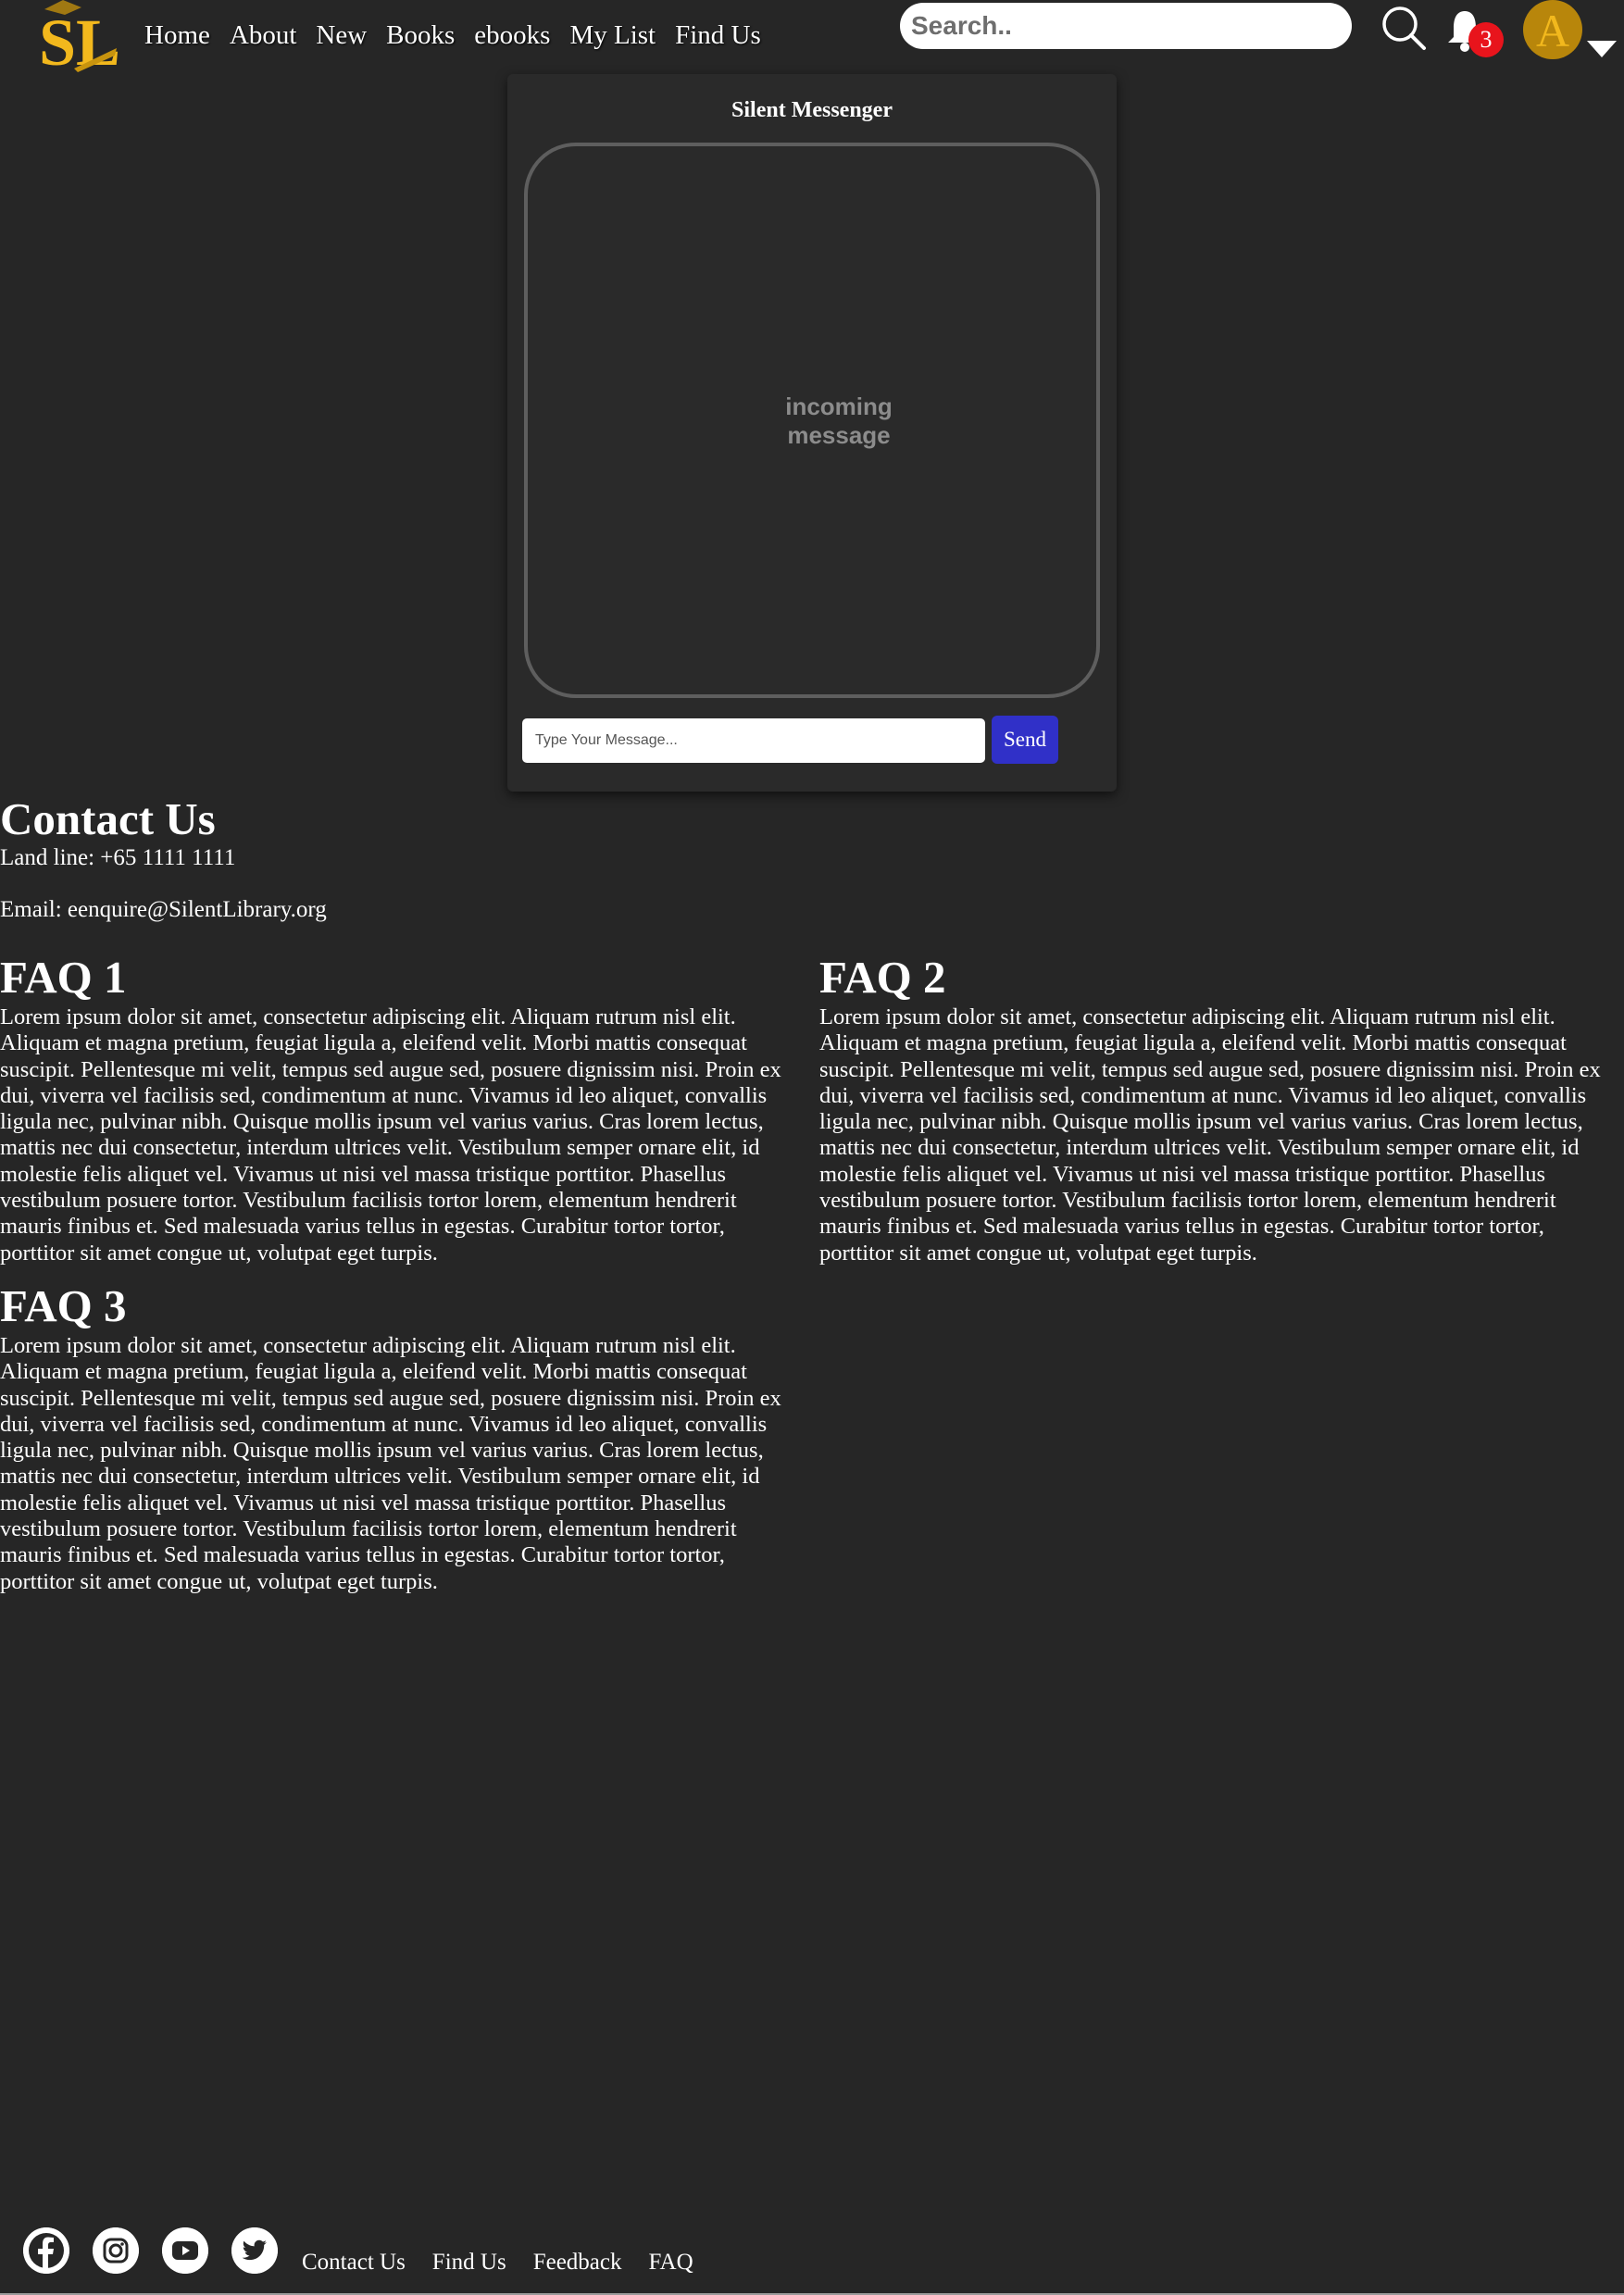  Describe the element at coordinates (263, 35) in the screenshot. I see `nav-about-link: About` at that location.